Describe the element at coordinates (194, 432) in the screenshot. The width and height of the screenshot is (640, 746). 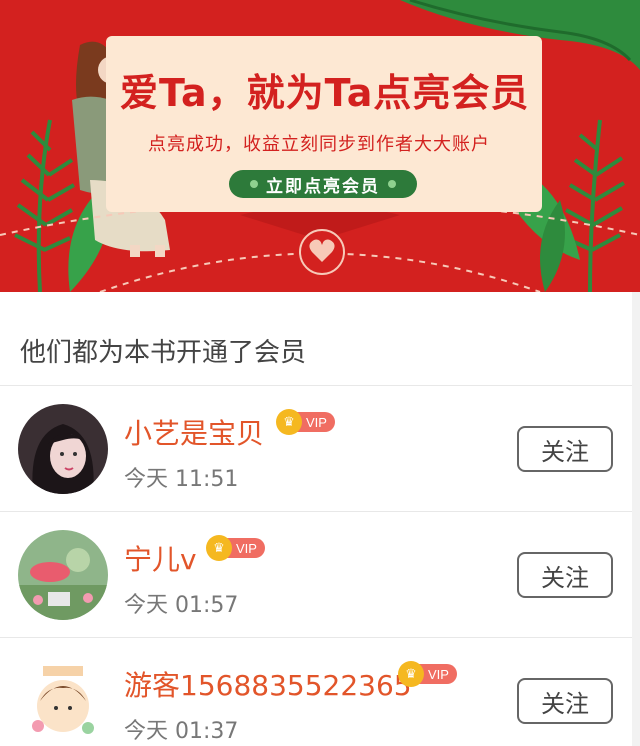
I see `member-name: 小艺是宝贝` at that location.